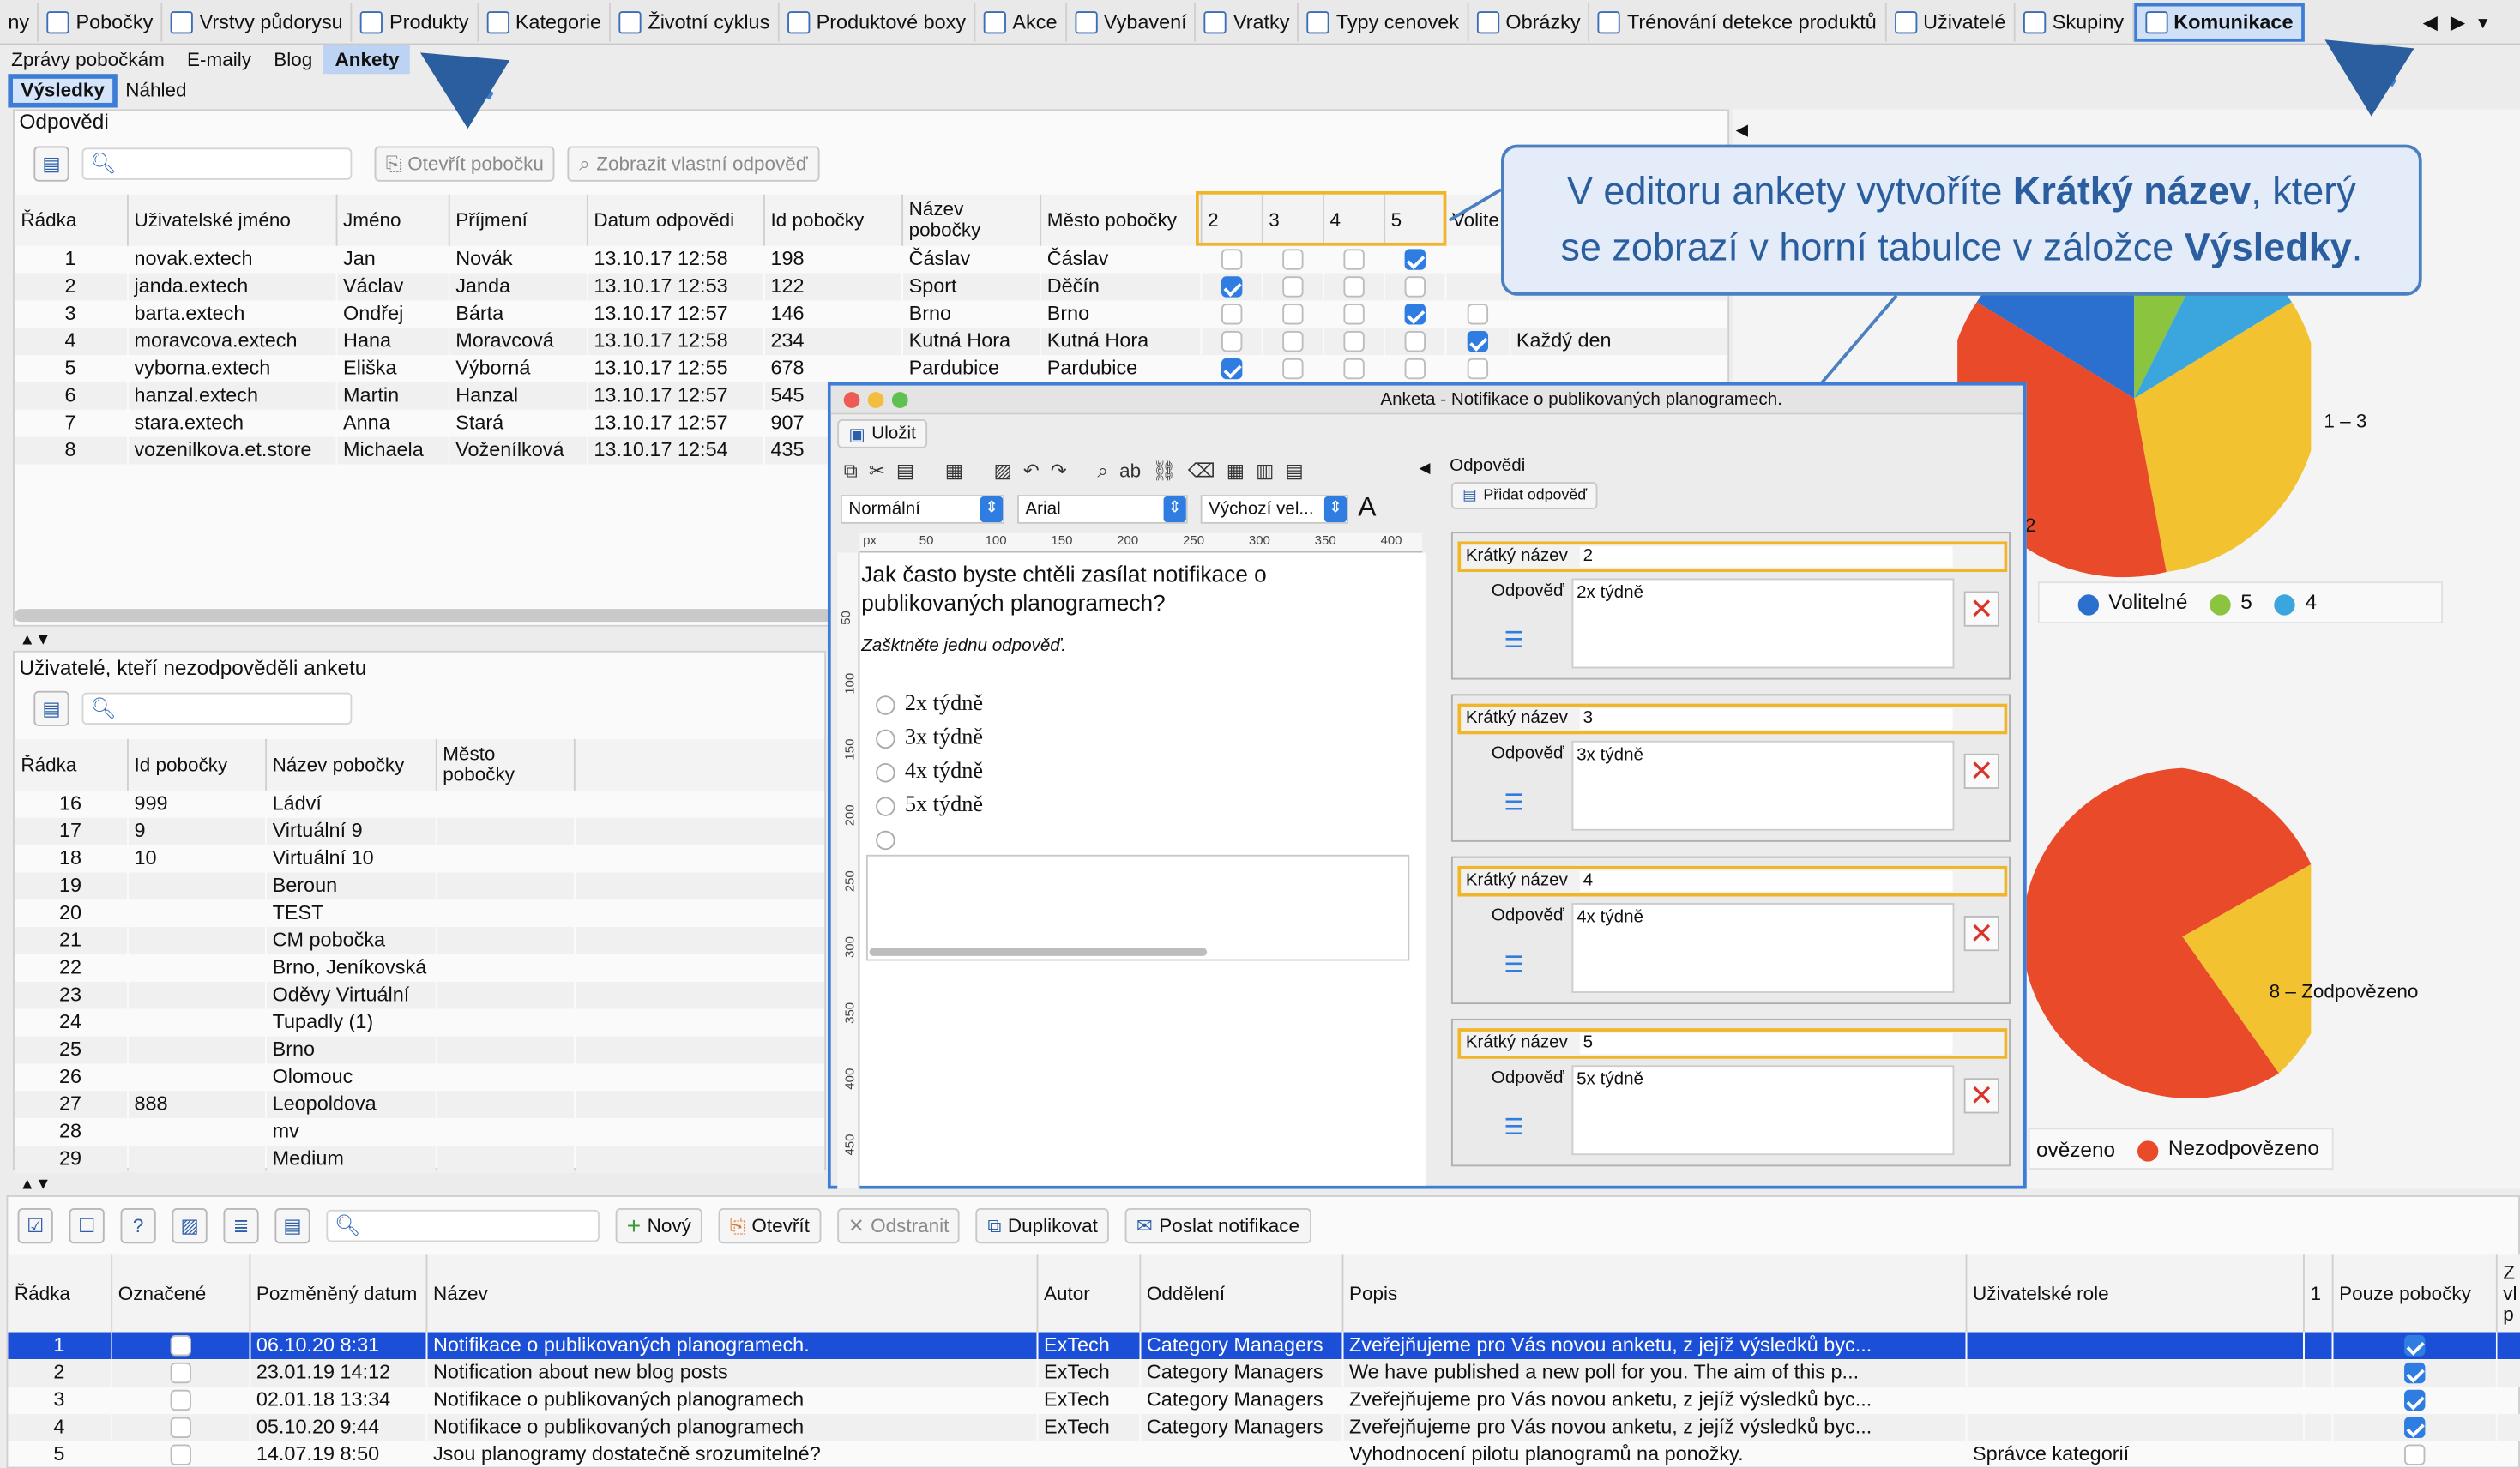 The image size is (2520, 1468). I want to click on answer-textarea: 4x týdně, so click(1763, 948).